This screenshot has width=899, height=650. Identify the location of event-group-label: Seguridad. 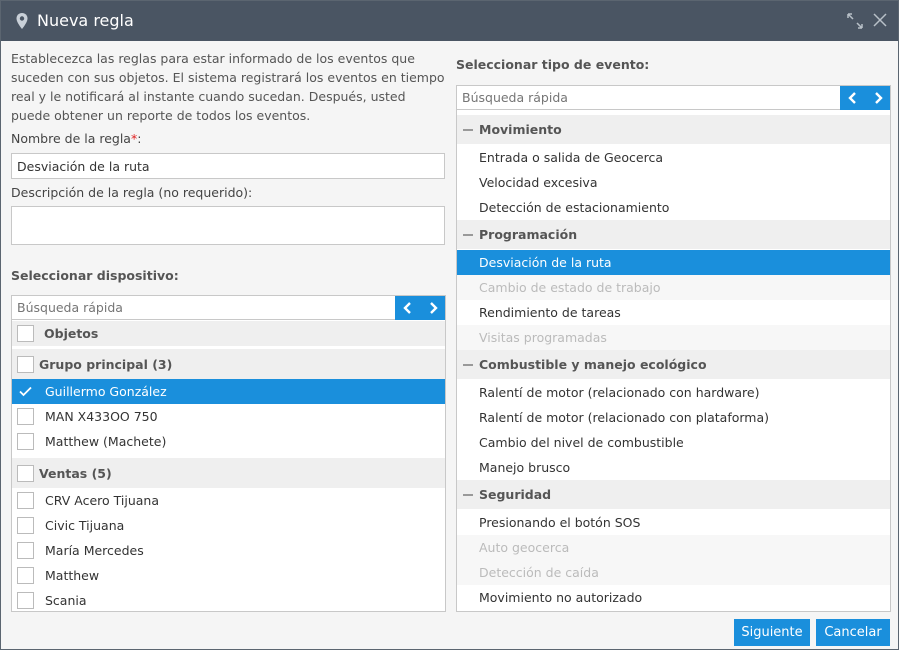
(515, 494).